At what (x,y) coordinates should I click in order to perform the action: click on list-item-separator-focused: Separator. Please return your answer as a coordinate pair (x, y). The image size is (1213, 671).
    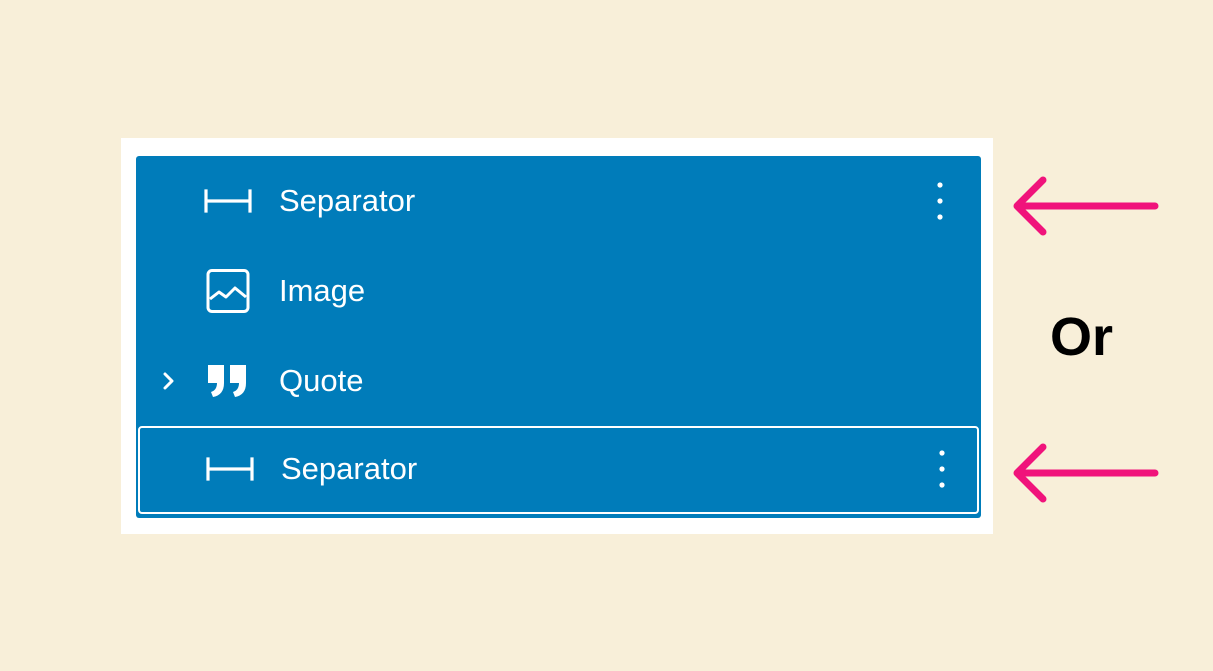
    Looking at the image, I should click on (558, 470).